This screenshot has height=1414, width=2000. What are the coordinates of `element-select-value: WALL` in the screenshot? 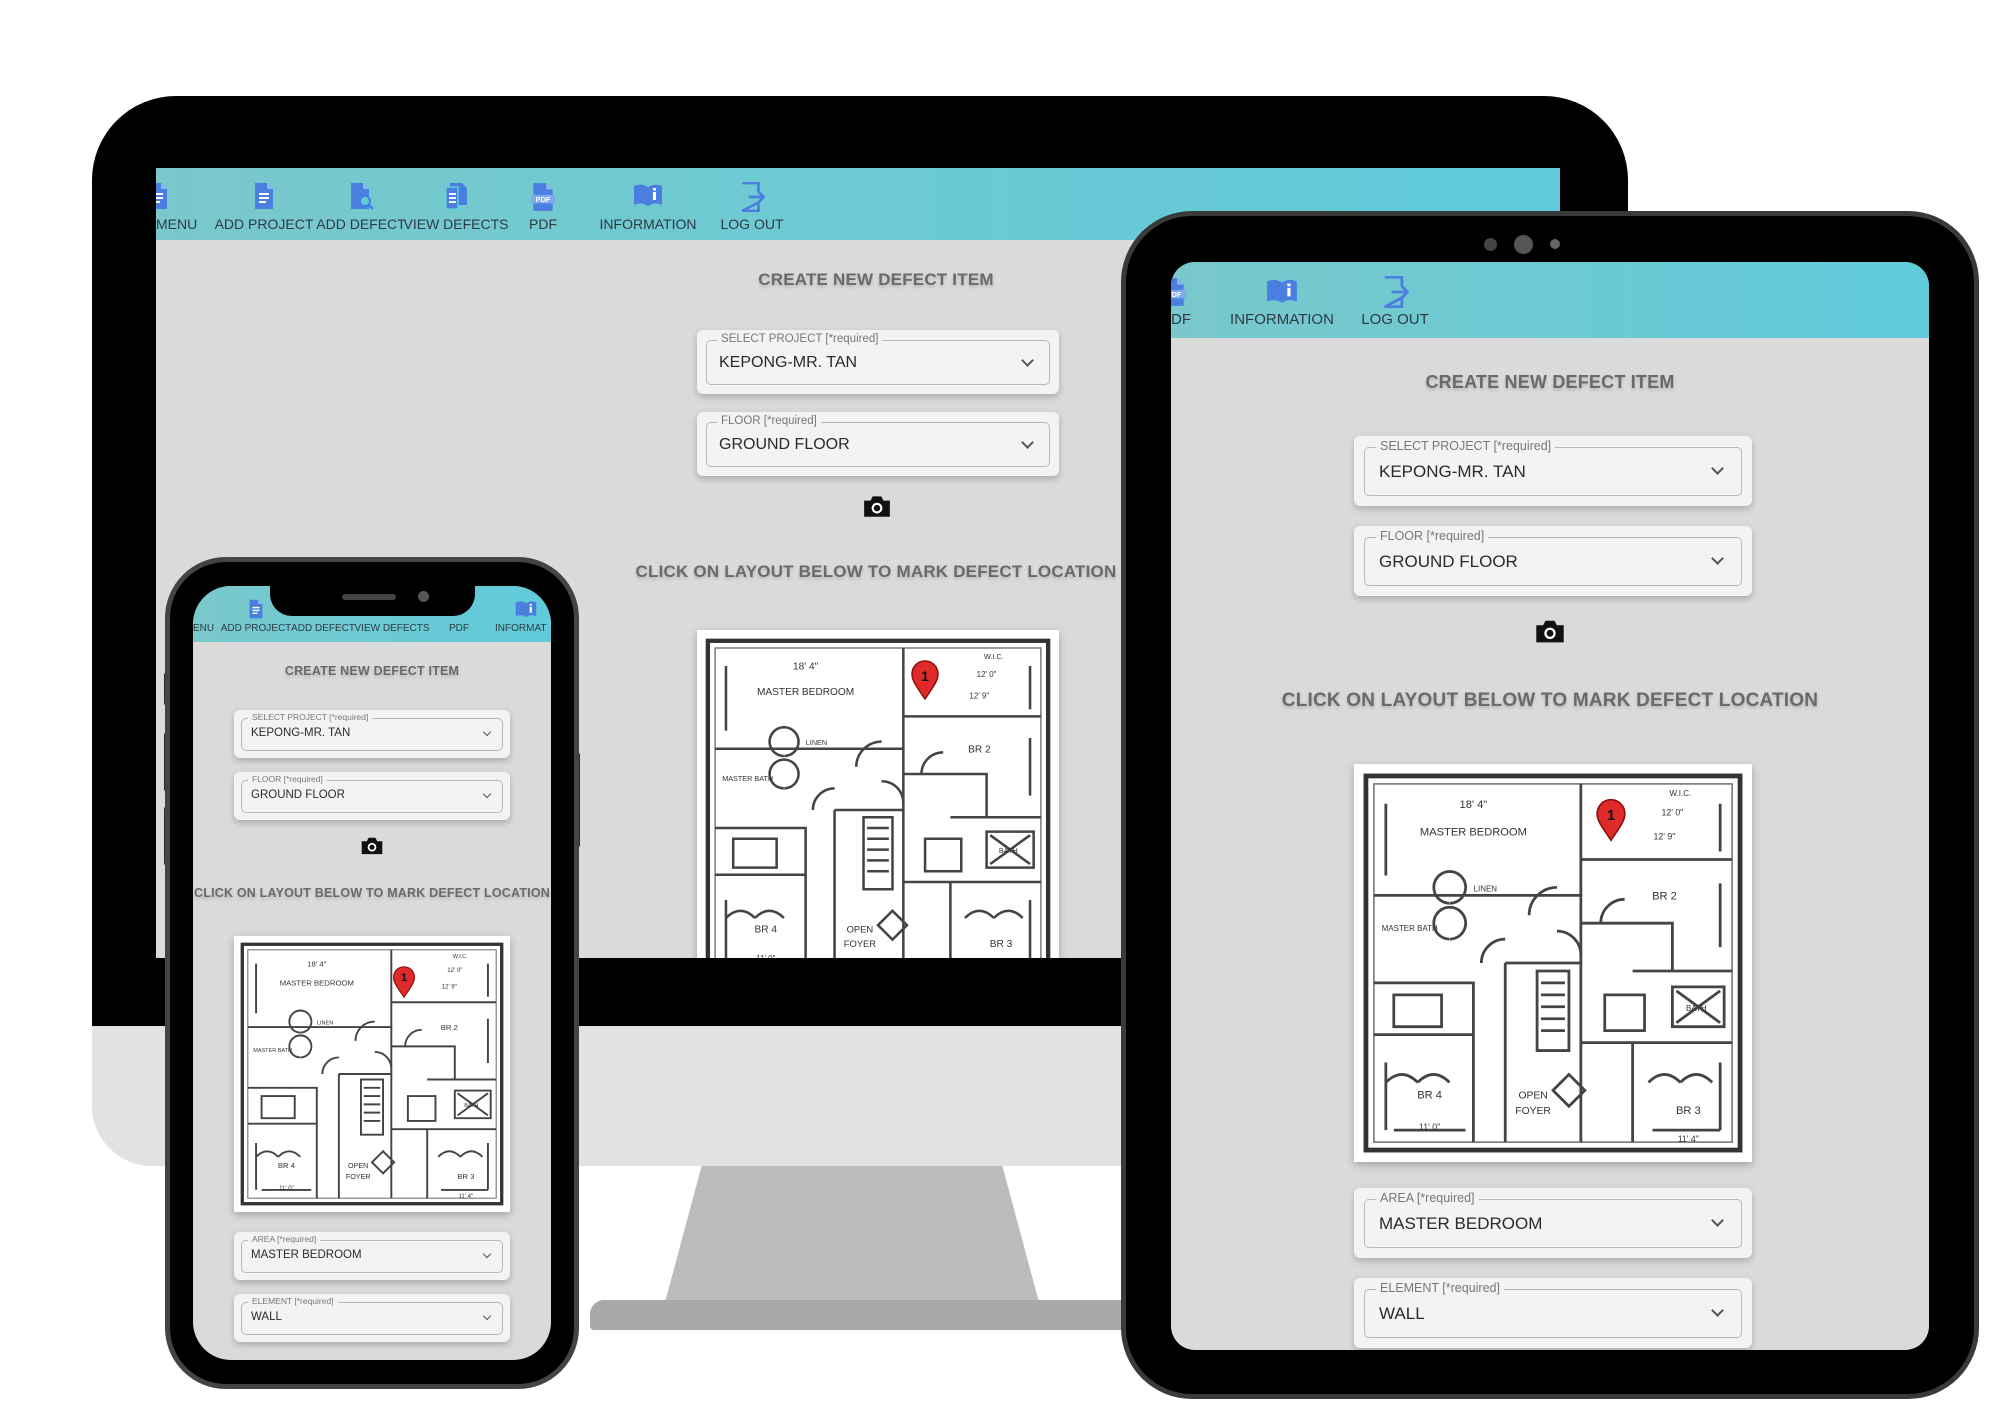 It's located at (1402, 1313).